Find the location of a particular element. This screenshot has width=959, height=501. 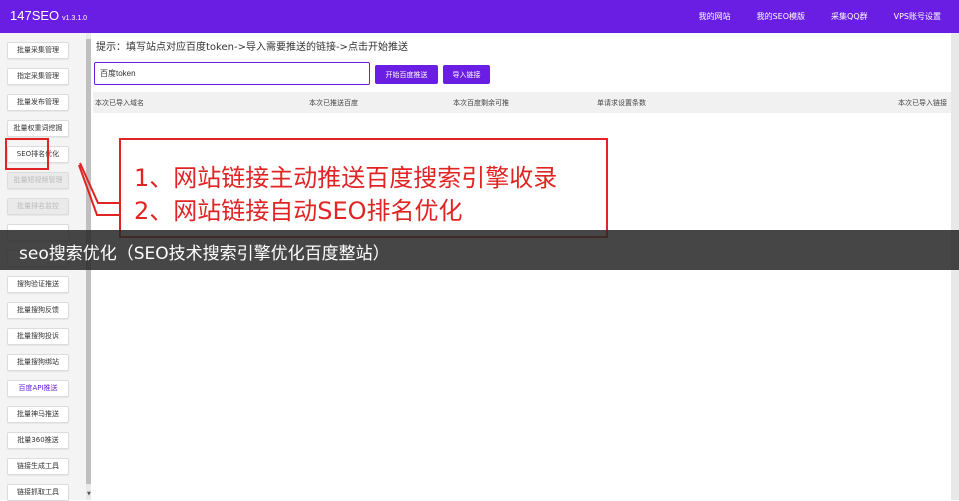

callout-line-1: 1、网站链接主动推送百度搜索引擎收录 is located at coordinates (346, 178).